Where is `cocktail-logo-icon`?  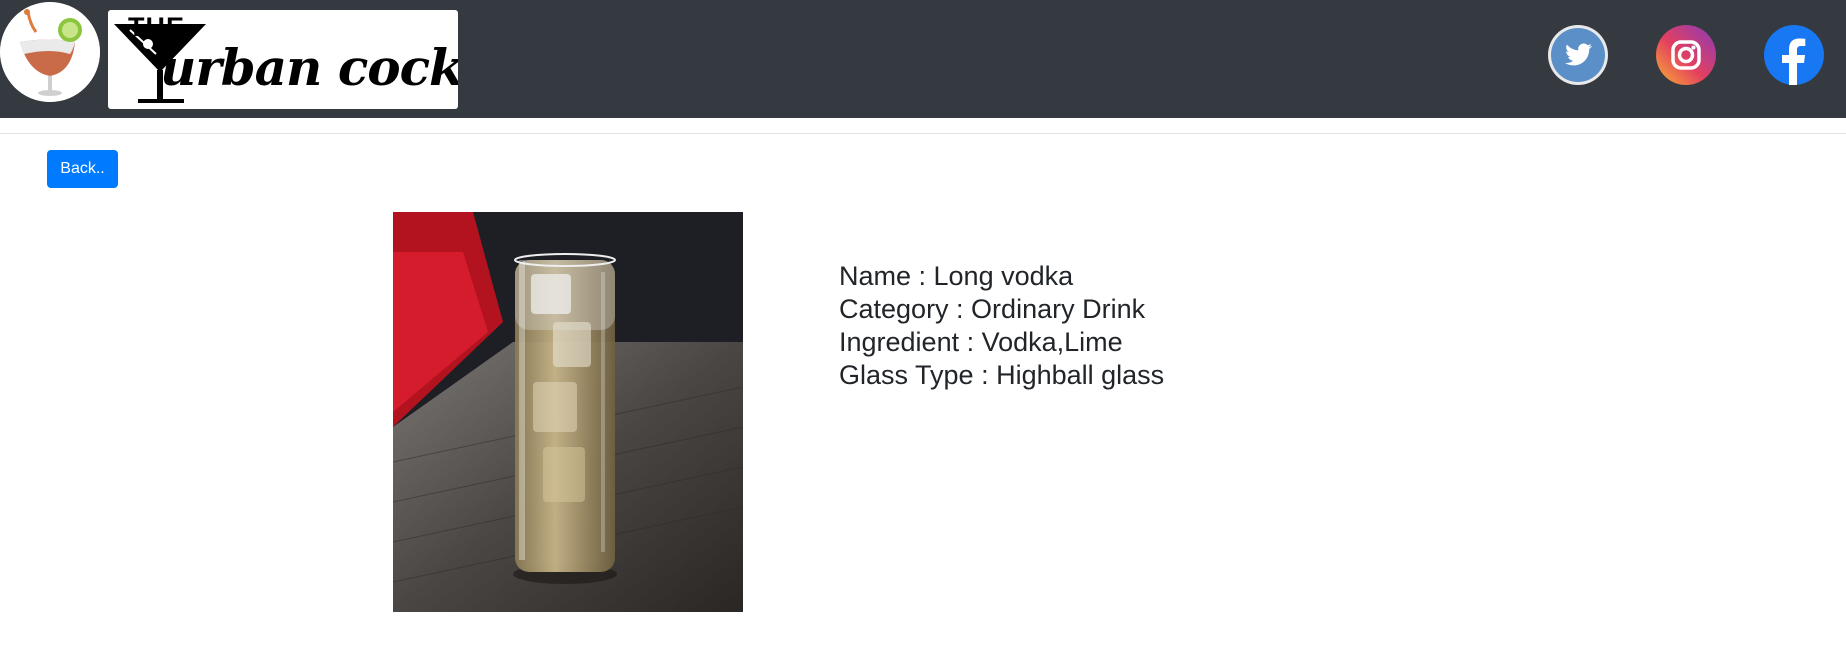
cocktail-logo-icon is located at coordinates (50, 52).